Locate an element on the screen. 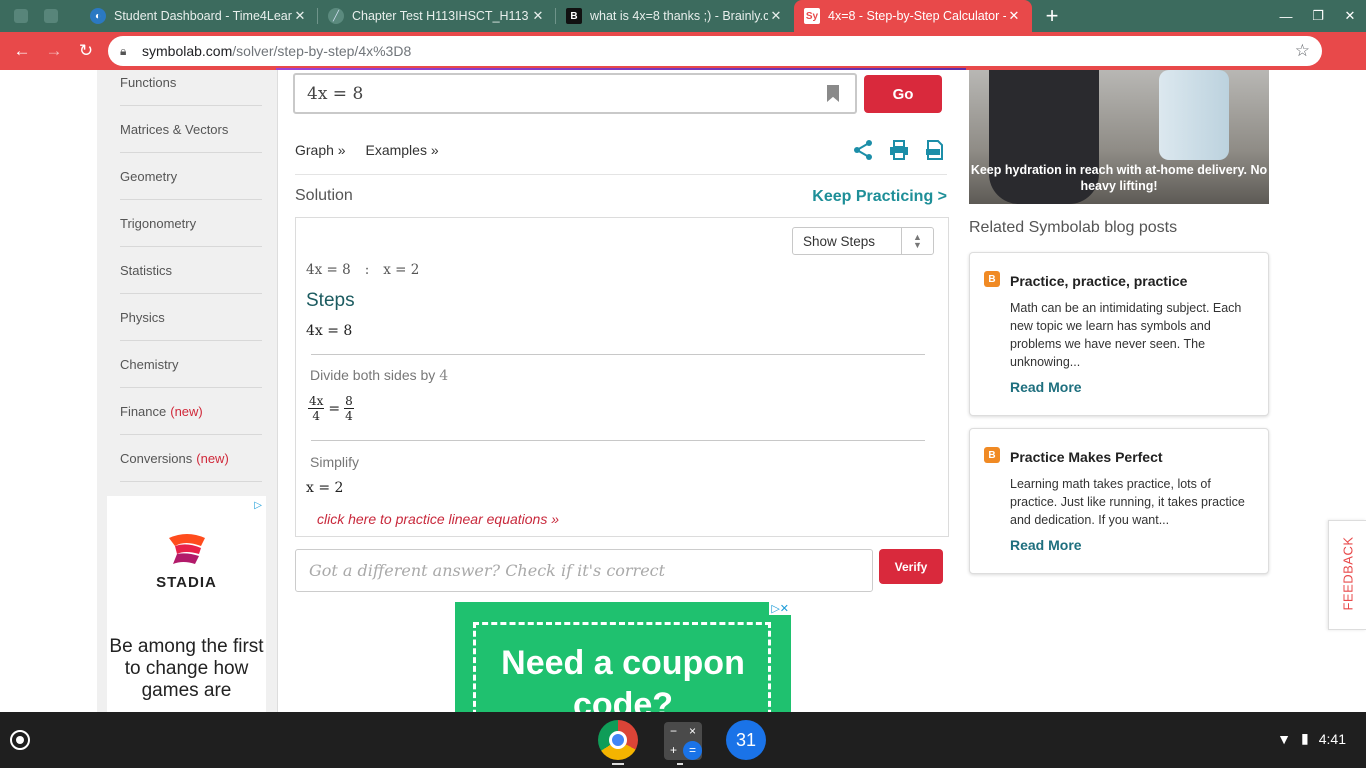 This screenshot has width=1366, height=768. wifi-icon: ▼ is located at coordinates (1284, 738).